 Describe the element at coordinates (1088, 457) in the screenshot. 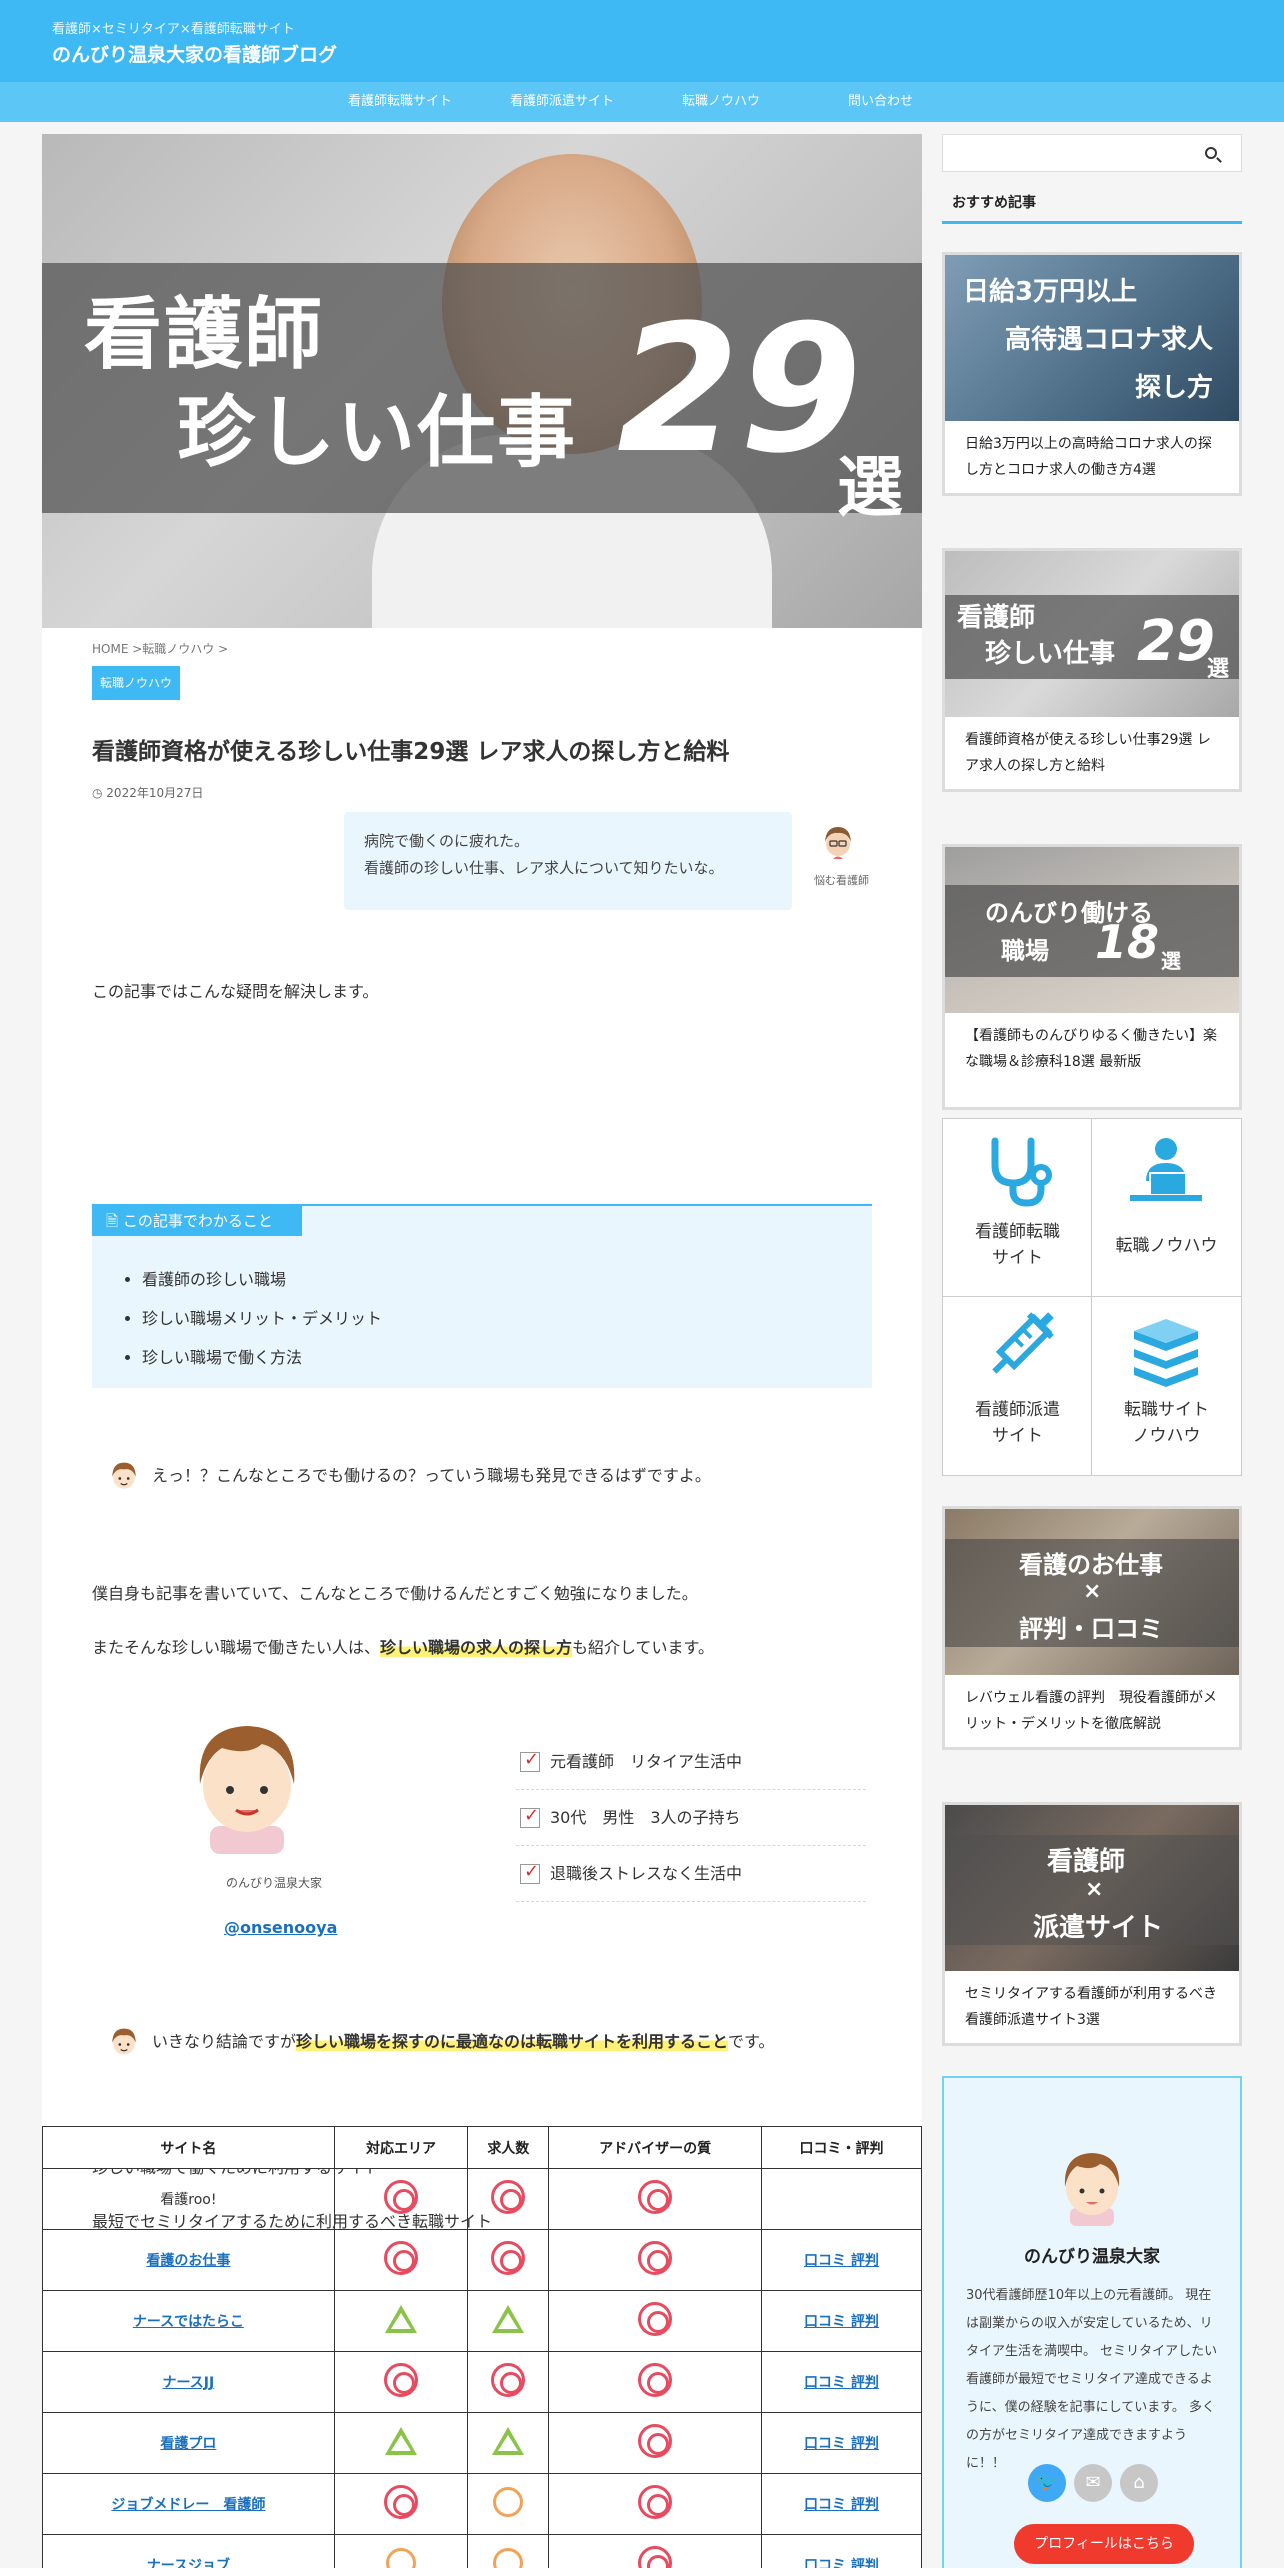

I see `card-caption: 日給3万円以上の高時給コロナ求人の探し方とコロナ求人の働き方4選` at that location.